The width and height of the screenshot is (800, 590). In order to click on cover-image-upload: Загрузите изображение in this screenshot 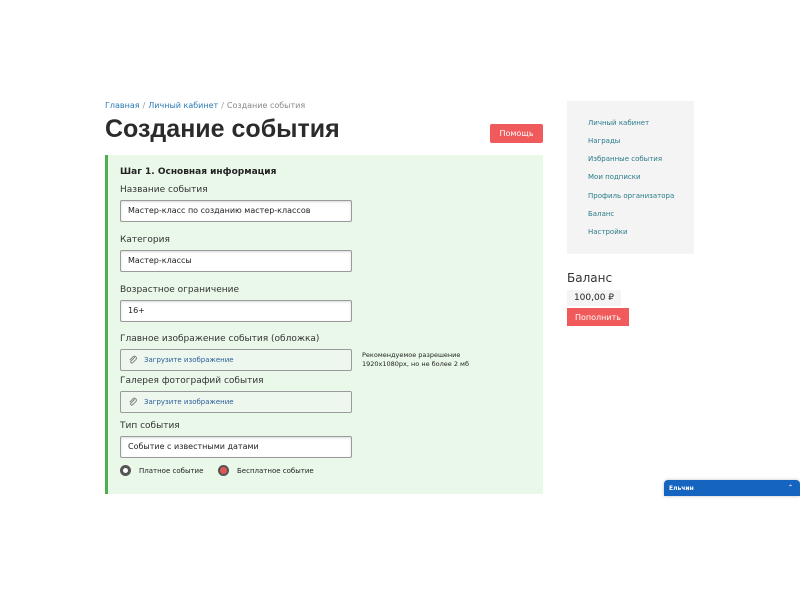, I will do `click(236, 360)`.